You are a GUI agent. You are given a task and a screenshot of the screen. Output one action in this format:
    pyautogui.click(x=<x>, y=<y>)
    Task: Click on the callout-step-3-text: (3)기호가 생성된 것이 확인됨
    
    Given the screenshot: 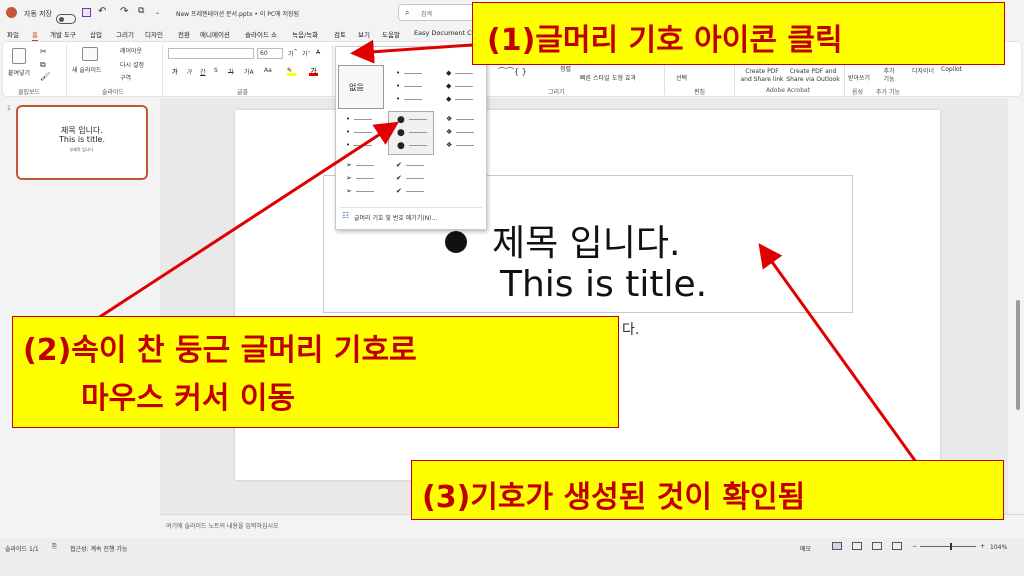 What is the action you would take?
    pyautogui.click(x=614, y=497)
    